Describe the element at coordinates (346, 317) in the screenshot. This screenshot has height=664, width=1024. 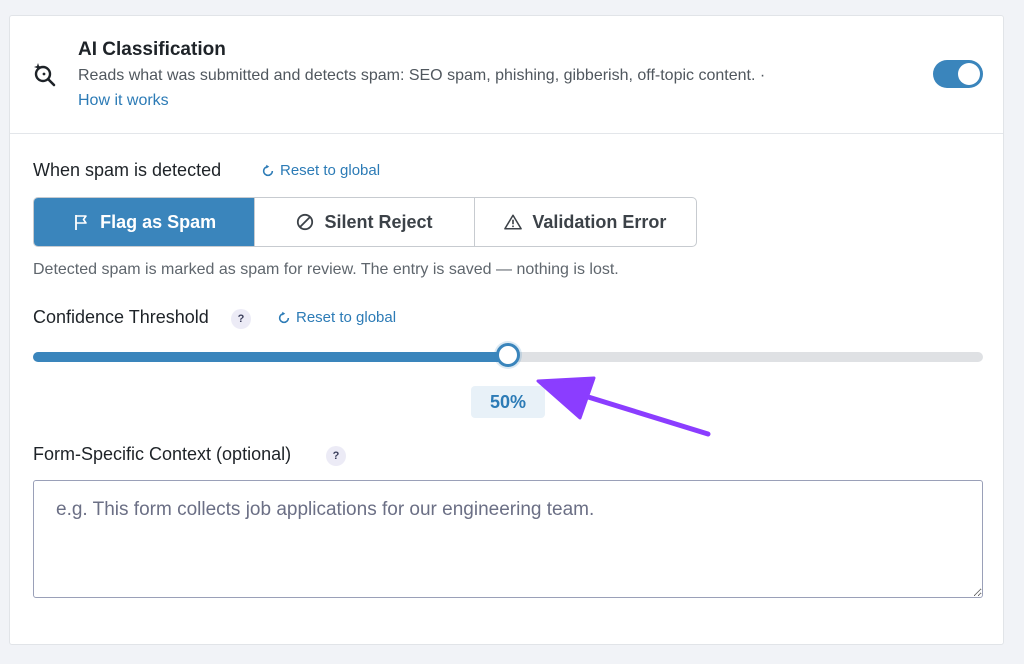
I see `reset-threshold-label: Reset to global` at that location.